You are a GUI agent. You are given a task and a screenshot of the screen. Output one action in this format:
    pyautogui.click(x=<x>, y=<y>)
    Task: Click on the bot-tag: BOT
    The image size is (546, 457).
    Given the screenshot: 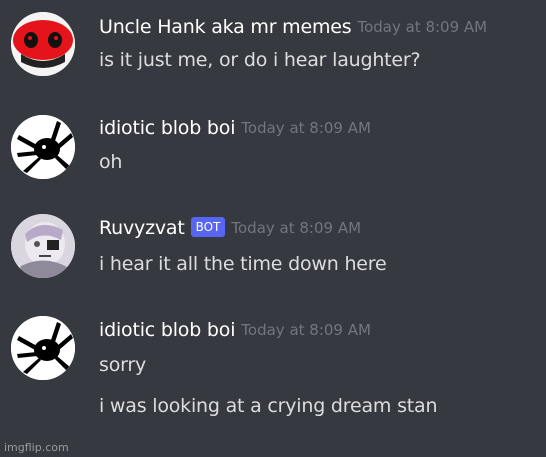 What is the action you would take?
    pyautogui.click(x=208, y=227)
    